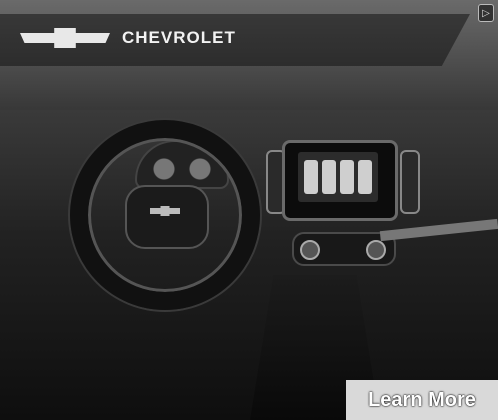 The image size is (498, 420). I want to click on steering-wheel-hub, so click(167, 217).